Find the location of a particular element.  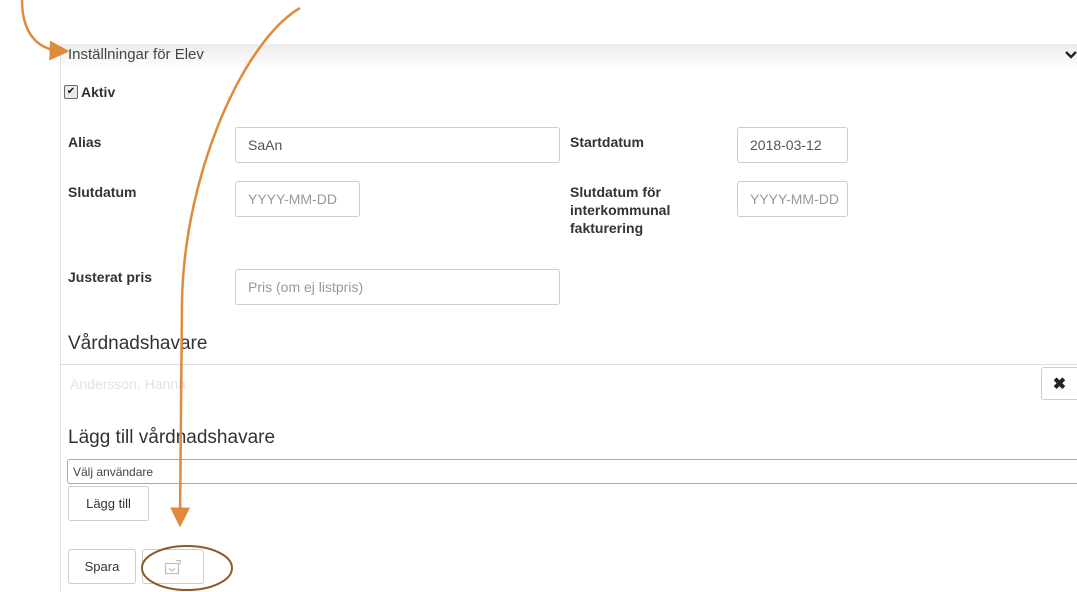

export-button is located at coordinates (173, 566).